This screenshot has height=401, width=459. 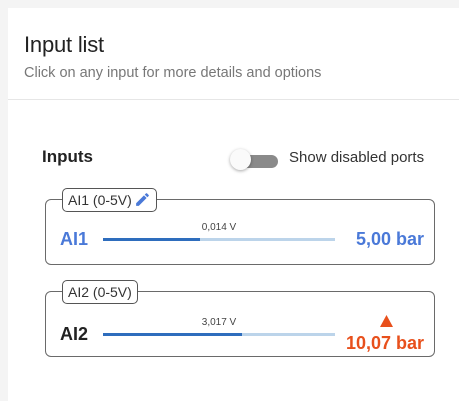 What do you see at coordinates (384, 343) in the screenshot?
I see `input-value: 10,07 bar` at bounding box center [384, 343].